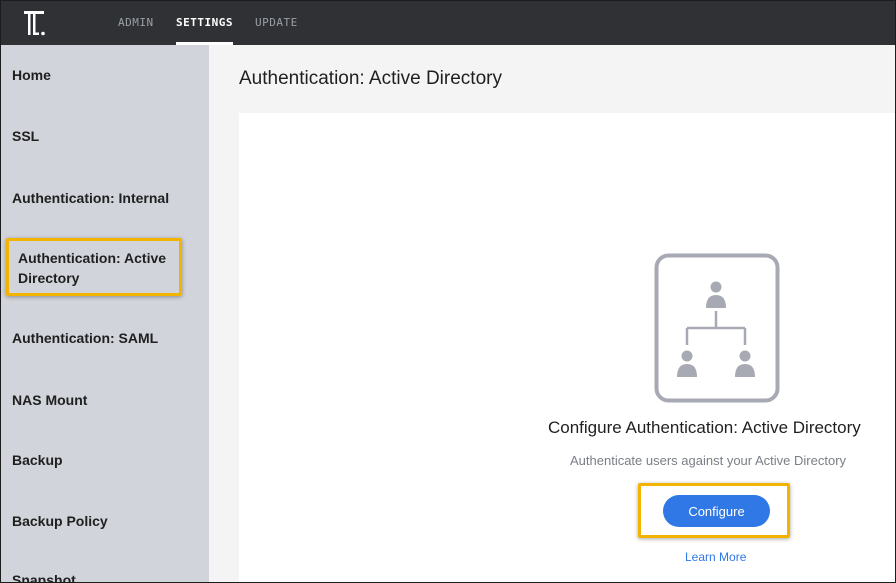 Image resolution: width=896 pixels, height=583 pixels. Describe the element at coordinates (715, 557) in the screenshot. I see `learn-more-link: Learn More` at that location.